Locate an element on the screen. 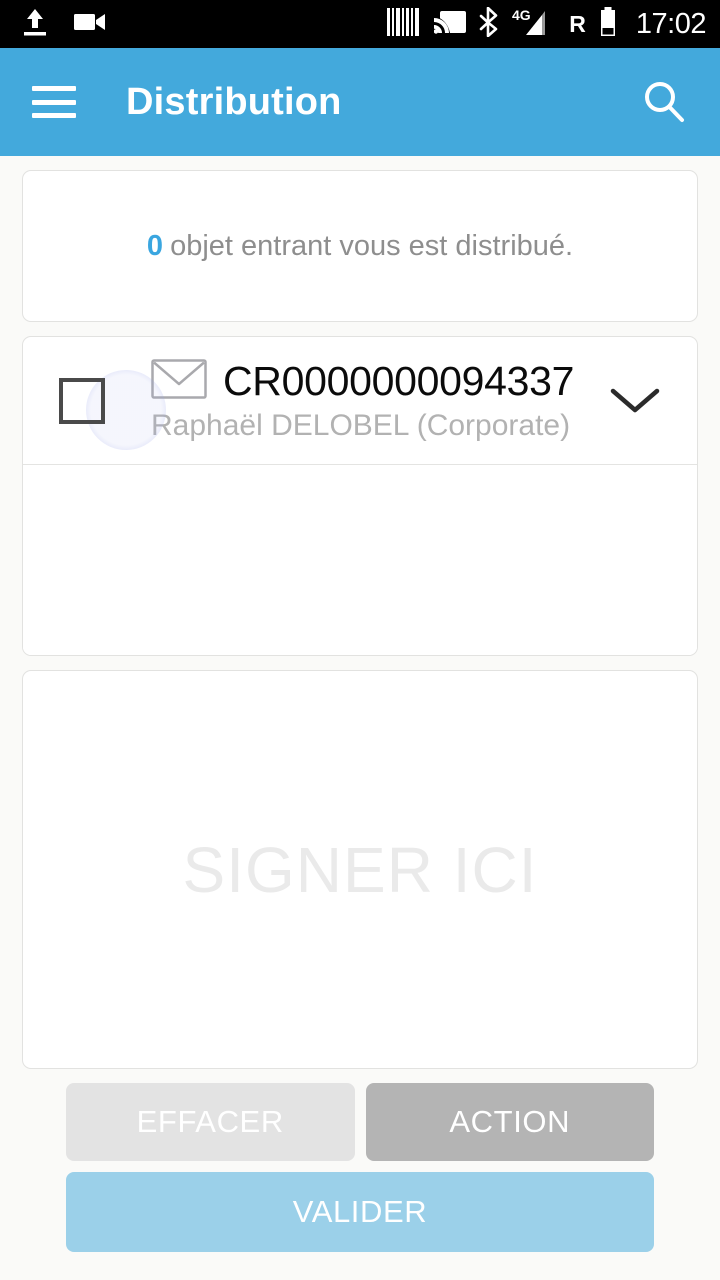 The image size is (720, 1280). status-bar-right-icons: 4G R 17:02 is located at coordinates (547, 24).